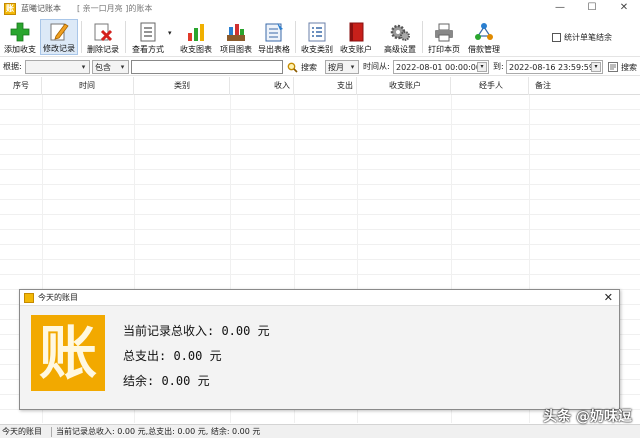 The image size is (640, 438). Describe the element at coordinates (320, 8) in the screenshot. I see `title-bar: 账 蓝曦记账本 [ 亲一口月亮 ]的账本 — ☐ ✕` at that location.